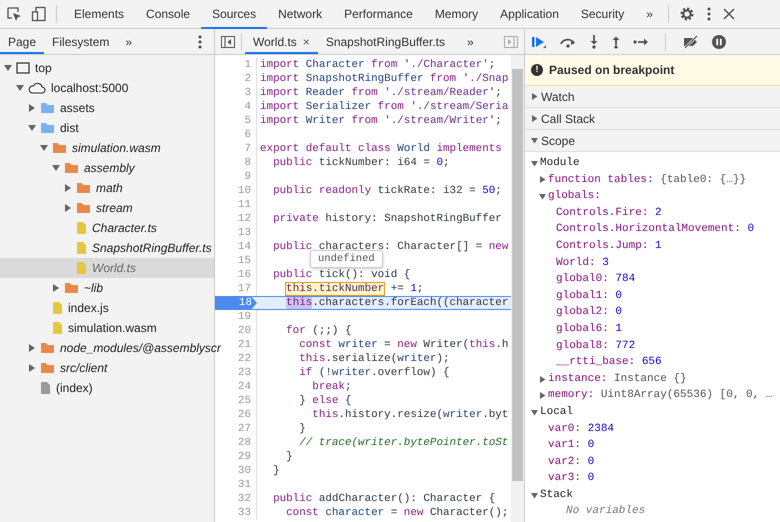 The image size is (780, 522). I want to click on panel-tab: Security, so click(603, 14).